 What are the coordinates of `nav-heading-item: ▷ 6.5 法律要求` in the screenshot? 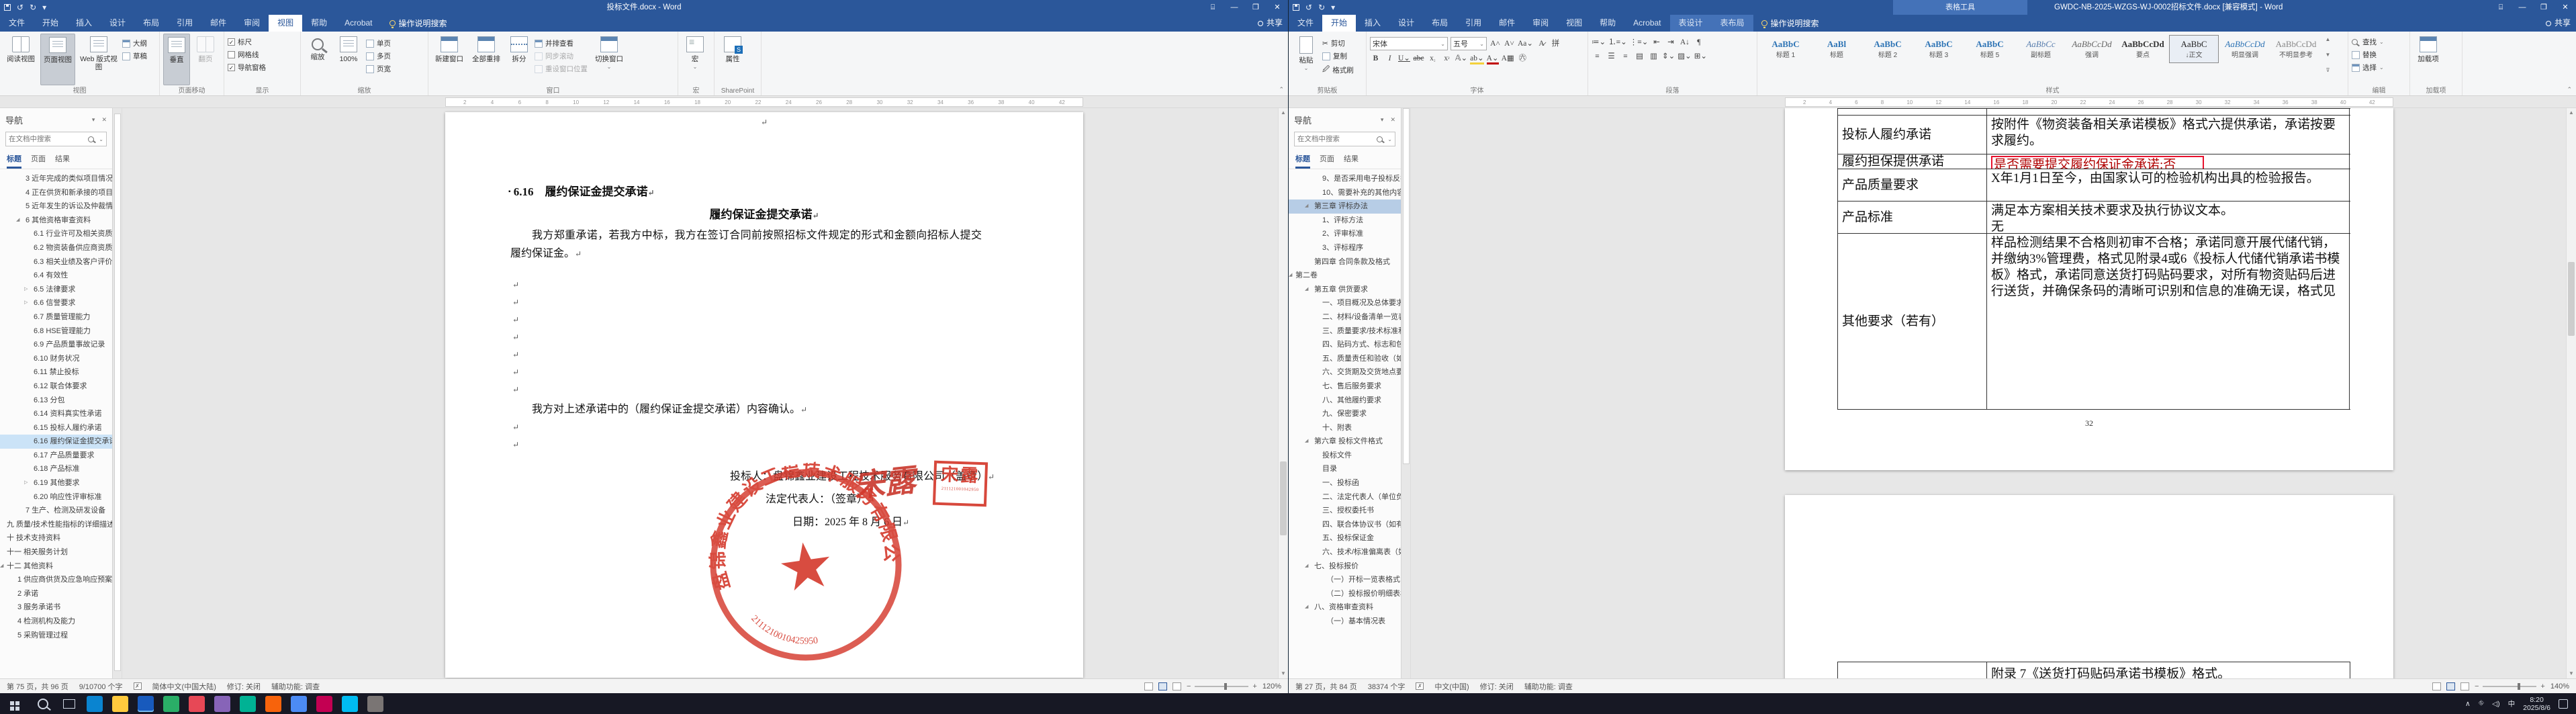 It's located at (56, 290).